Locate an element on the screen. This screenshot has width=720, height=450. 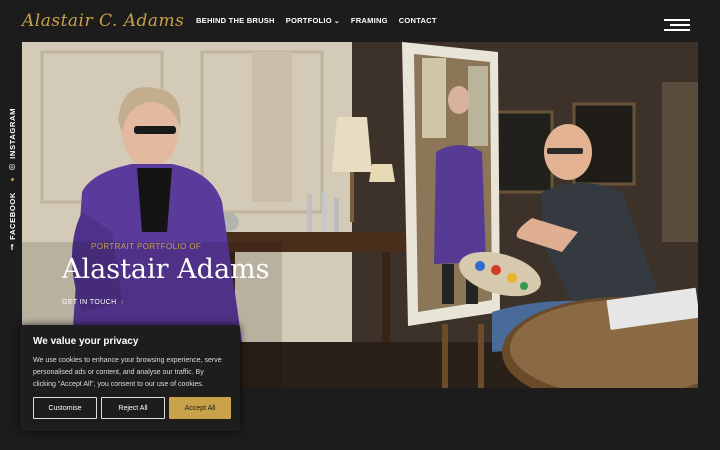
facebook-link: FACEBOOK f is located at coordinates (12, 222).